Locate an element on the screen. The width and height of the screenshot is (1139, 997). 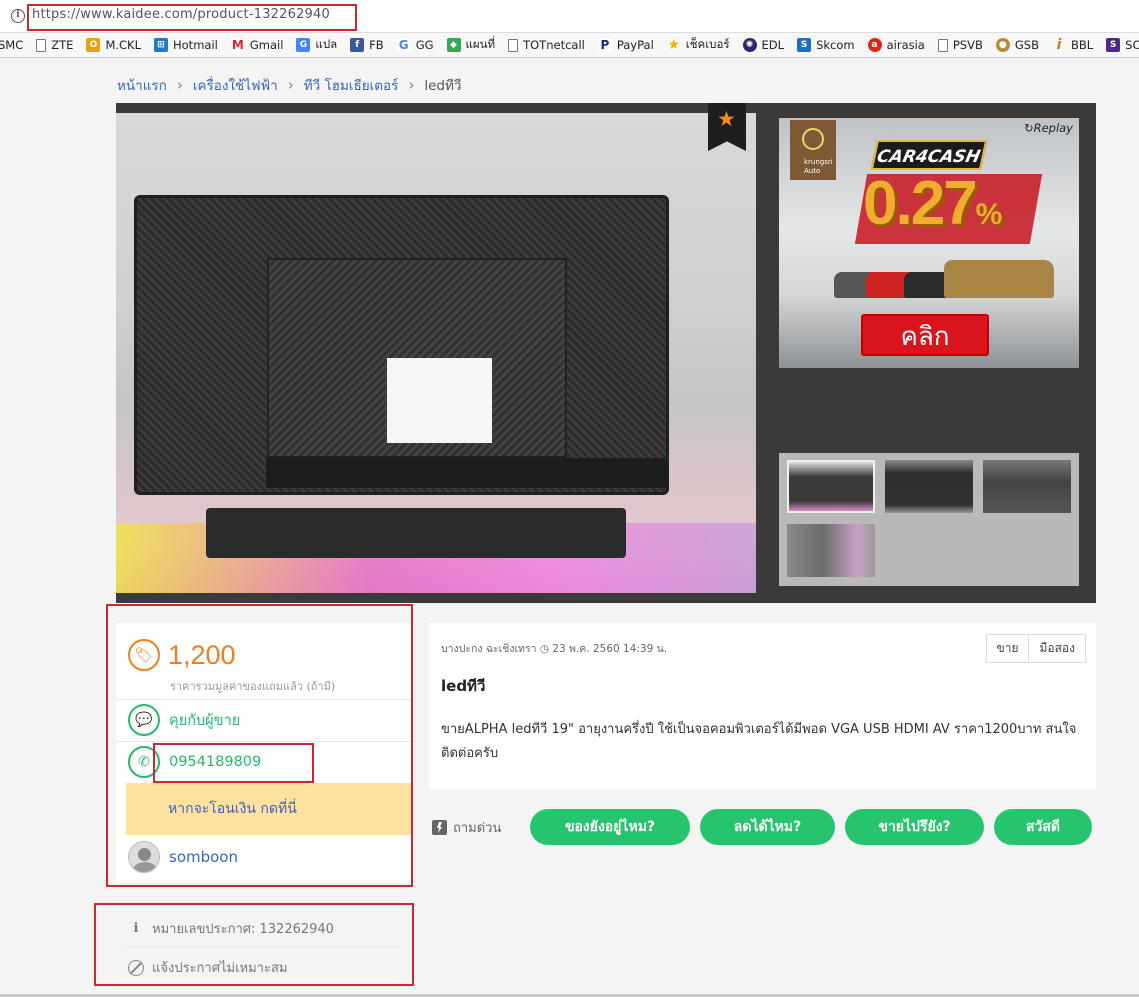
quick-ask-still-available-button: ของยังอยู่ไหม? is located at coordinates (610, 827).